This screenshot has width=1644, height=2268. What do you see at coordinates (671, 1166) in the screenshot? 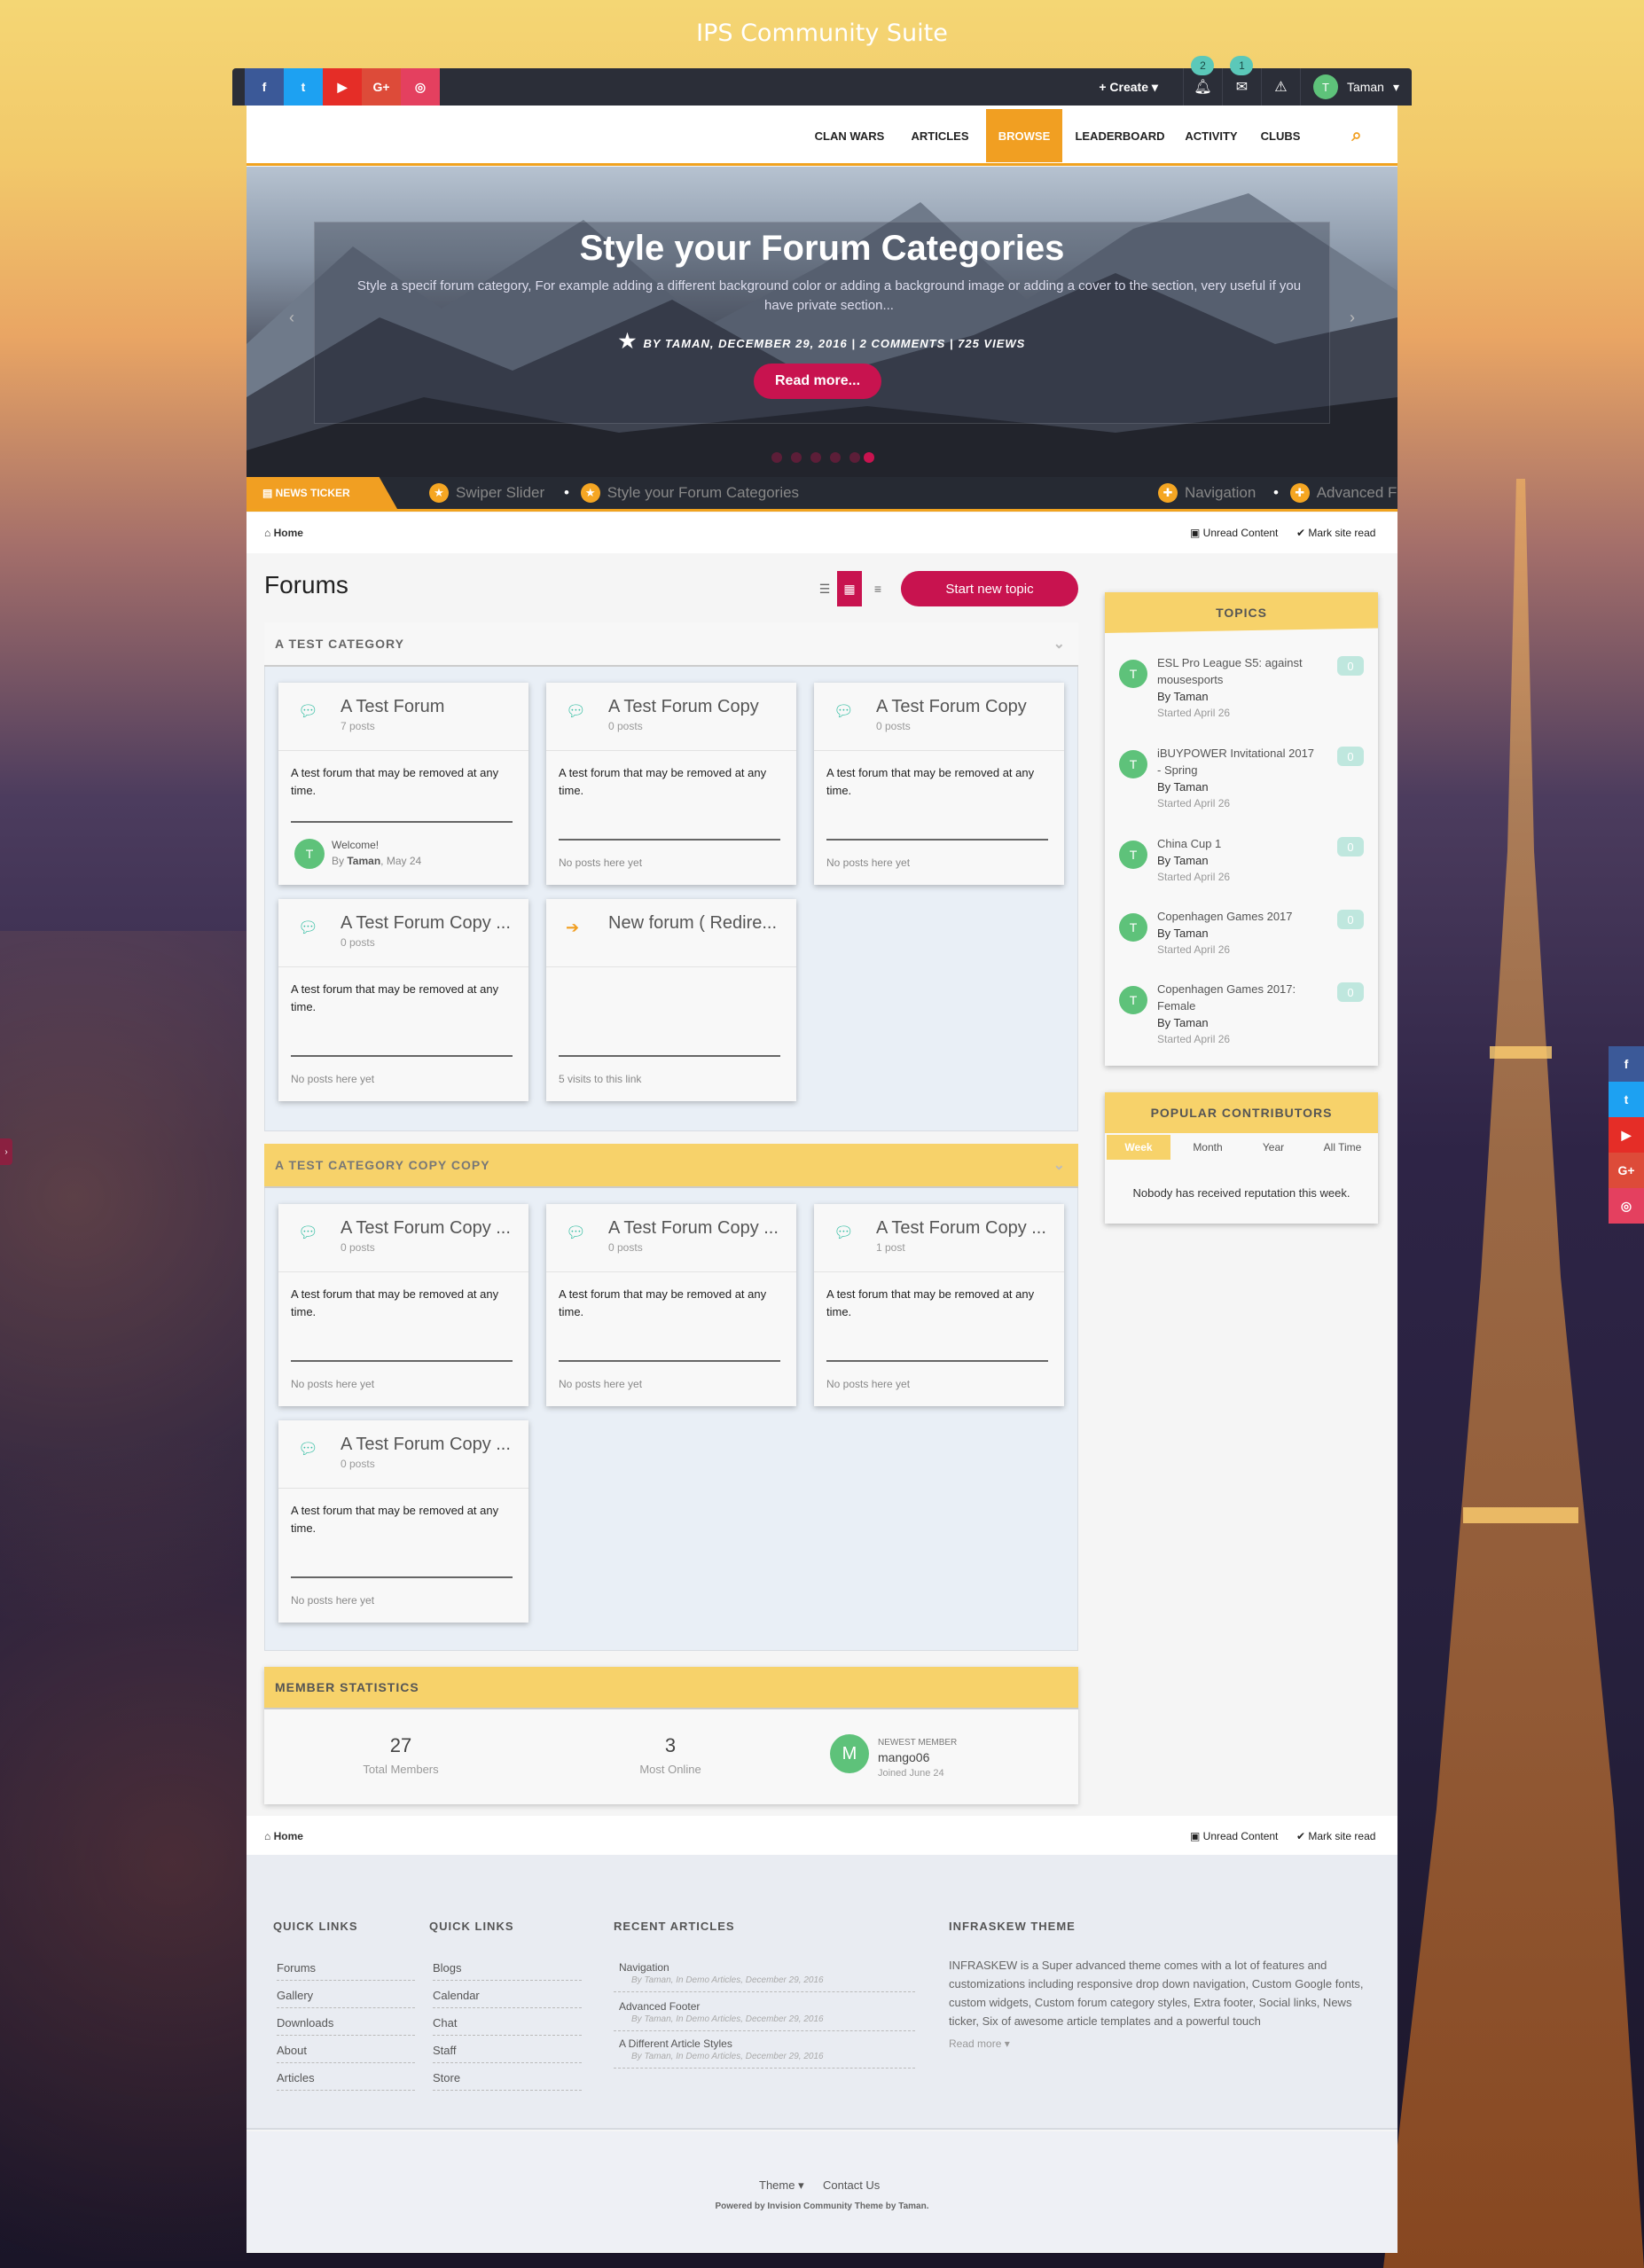
I see `category-header: A TEST CATEGORY COPY COPY ⌄` at bounding box center [671, 1166].